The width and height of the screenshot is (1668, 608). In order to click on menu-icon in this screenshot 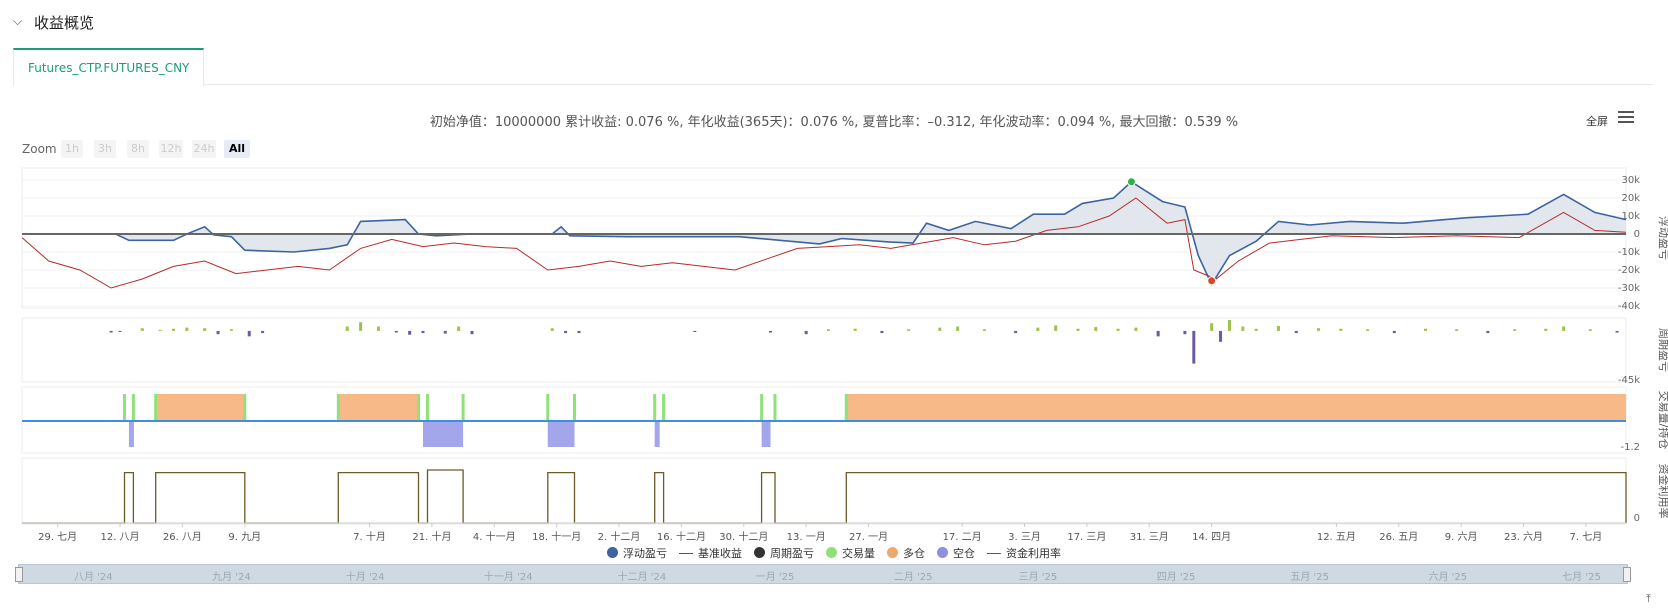, I will do `click(1626, 118)`.